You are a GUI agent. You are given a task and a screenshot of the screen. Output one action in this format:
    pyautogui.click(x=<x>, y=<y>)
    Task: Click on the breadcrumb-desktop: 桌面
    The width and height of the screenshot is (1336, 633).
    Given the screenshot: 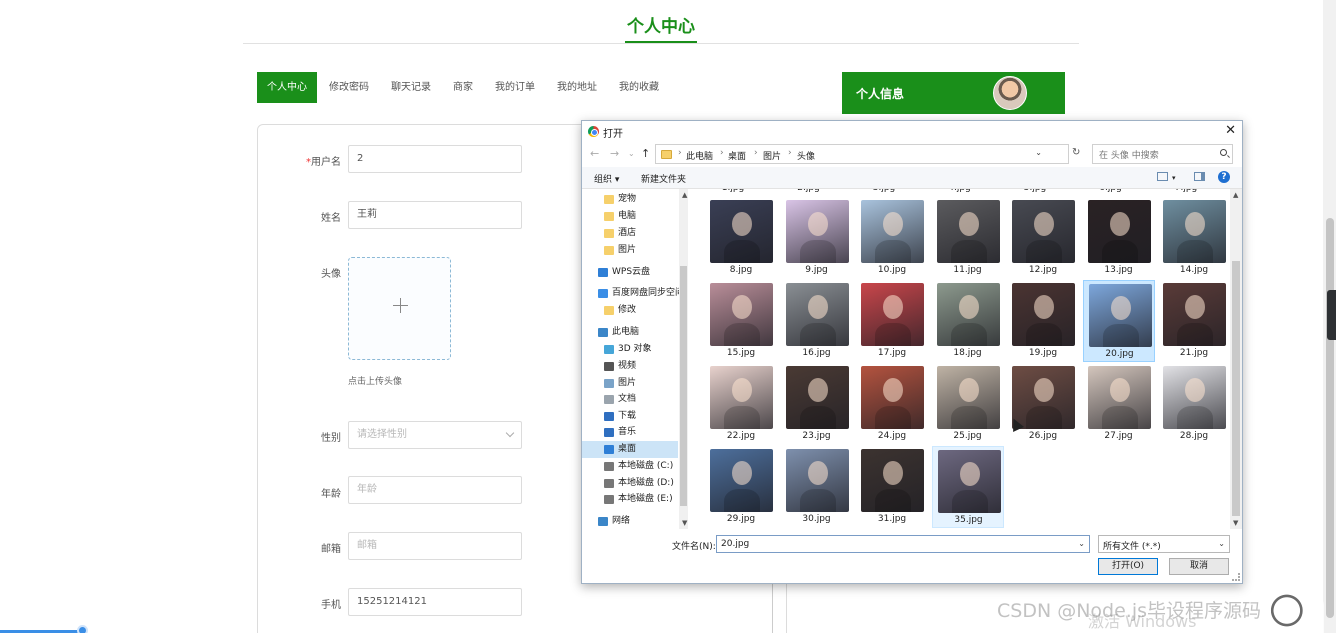 What is the action you would take?
    pyautogui.click(x=737, y=155)
    